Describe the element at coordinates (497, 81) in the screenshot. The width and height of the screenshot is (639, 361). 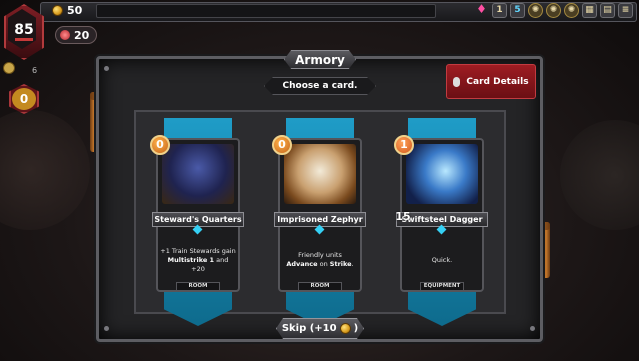
I see `card-details-label: Card Details` at that location.